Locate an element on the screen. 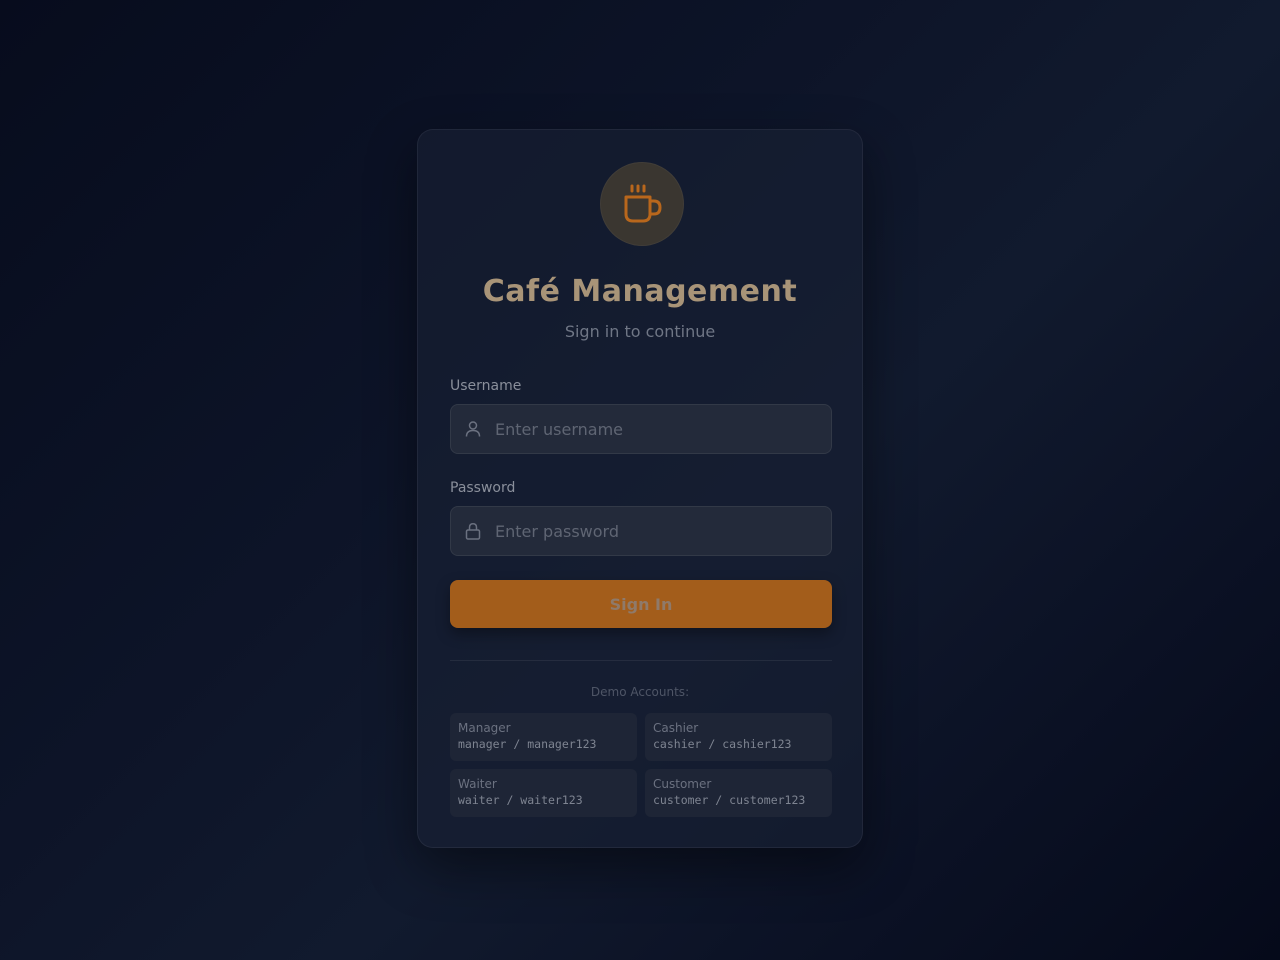 The width and height of the screenshot is (1280, 960). password-field is located at coordinates (641, 531).